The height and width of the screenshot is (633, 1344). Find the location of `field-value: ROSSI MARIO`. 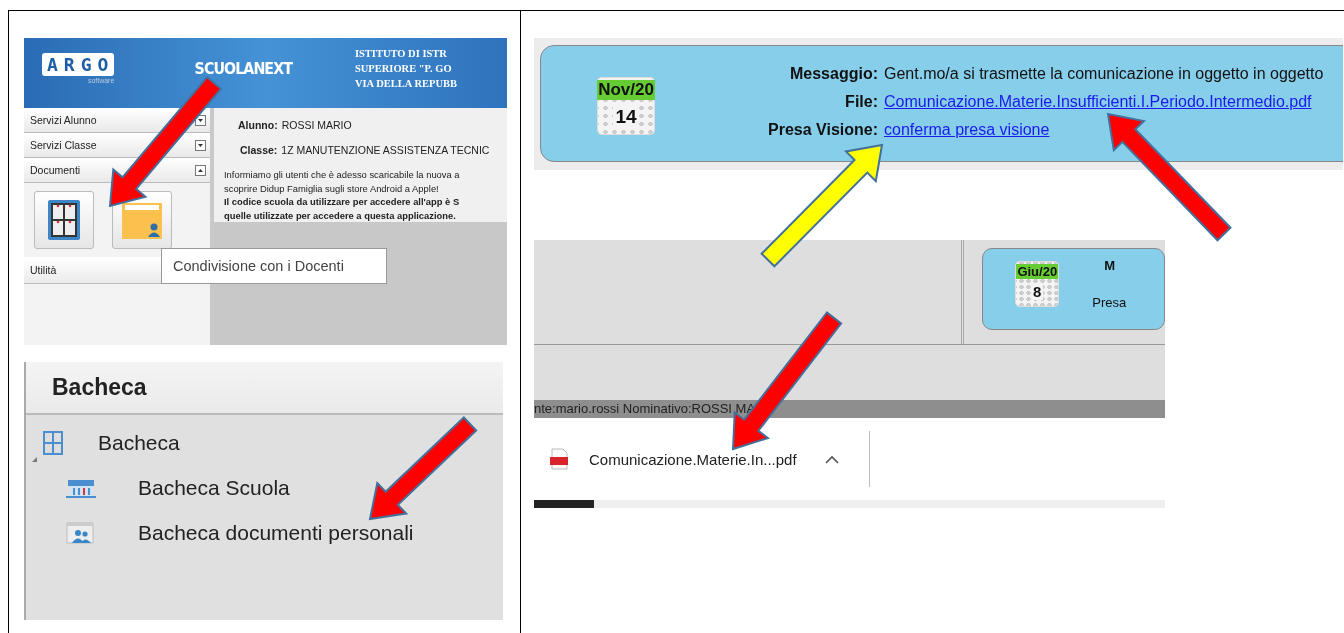

field-value: ROSSI MARIO is located at coordinates (316, 124).